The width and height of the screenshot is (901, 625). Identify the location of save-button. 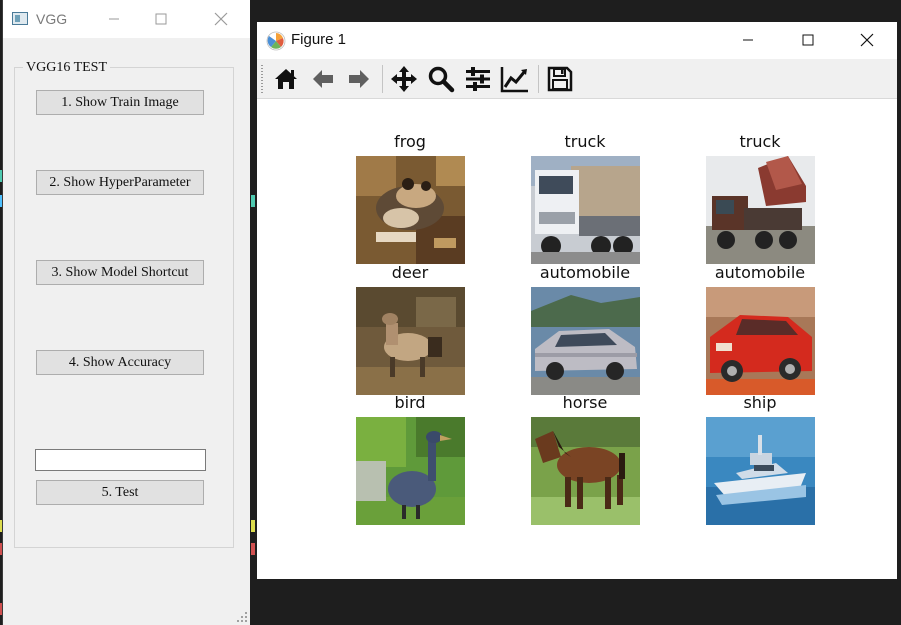
(560, 79).